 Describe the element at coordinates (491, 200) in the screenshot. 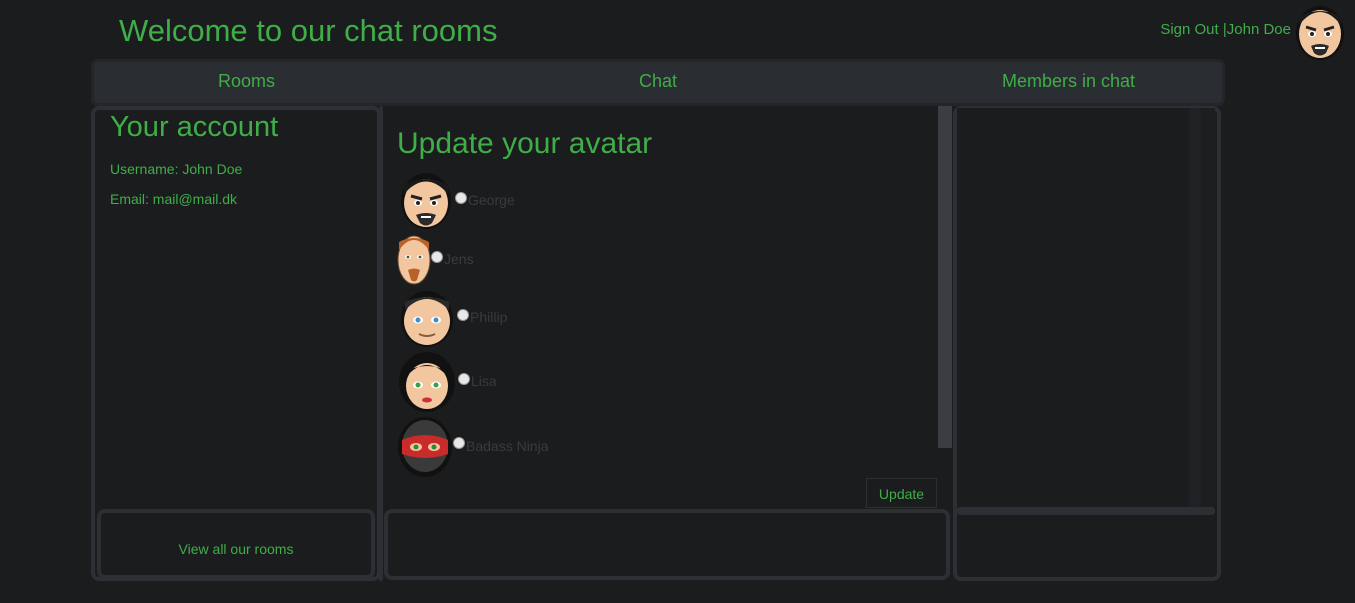

I see `george-label: George` at that location.